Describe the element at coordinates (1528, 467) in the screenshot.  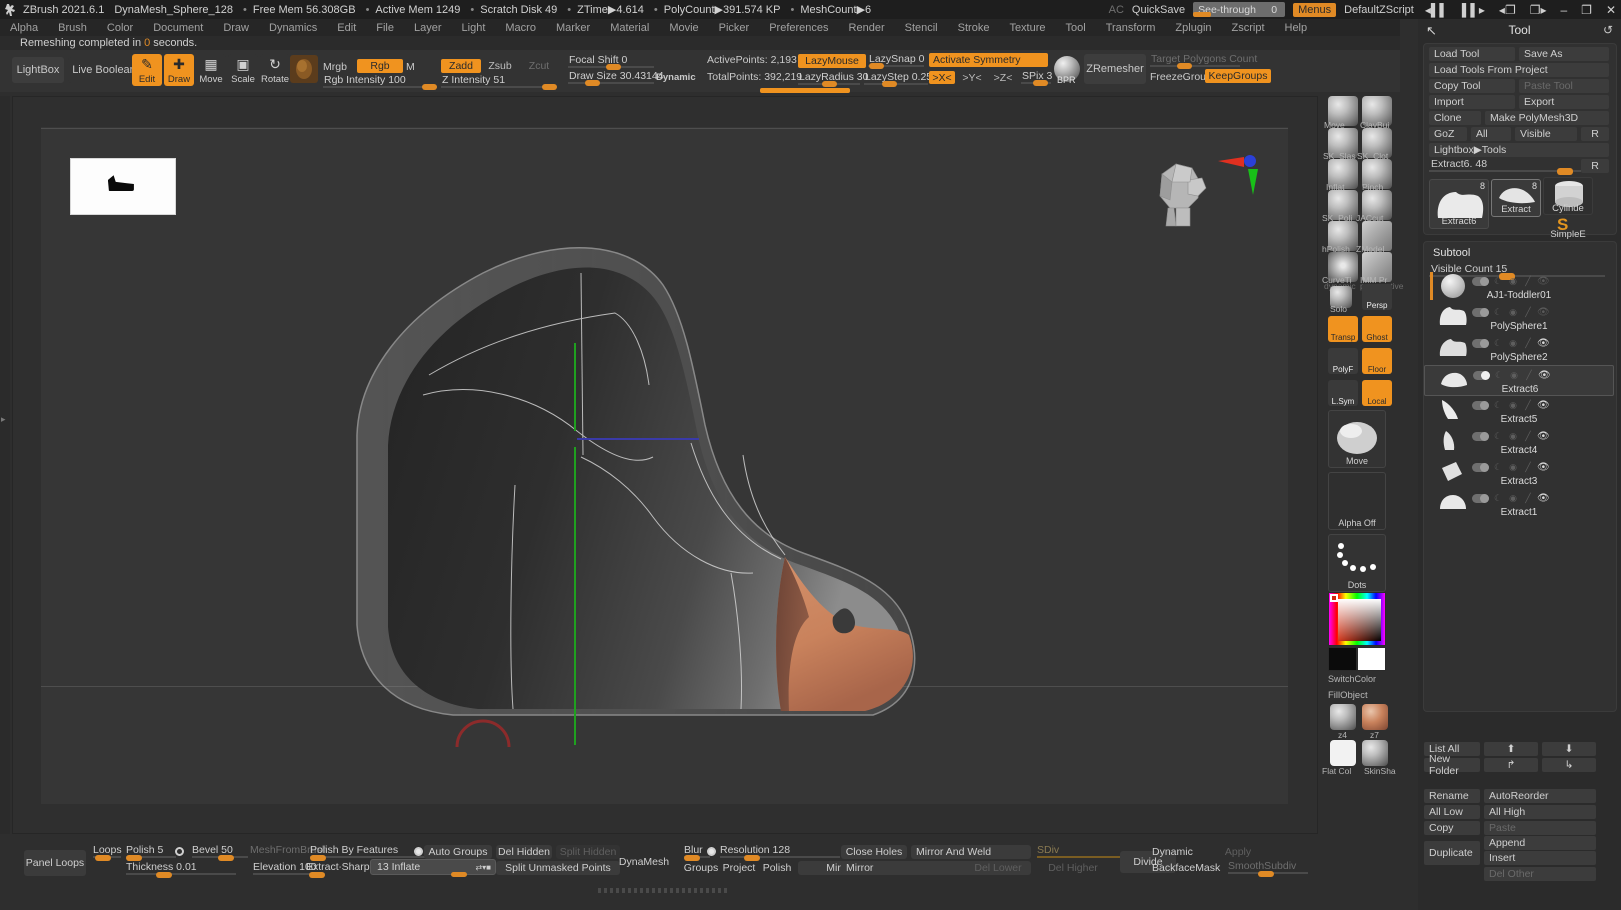
I see `subtool-brush-icon-6: ╱` at that location.